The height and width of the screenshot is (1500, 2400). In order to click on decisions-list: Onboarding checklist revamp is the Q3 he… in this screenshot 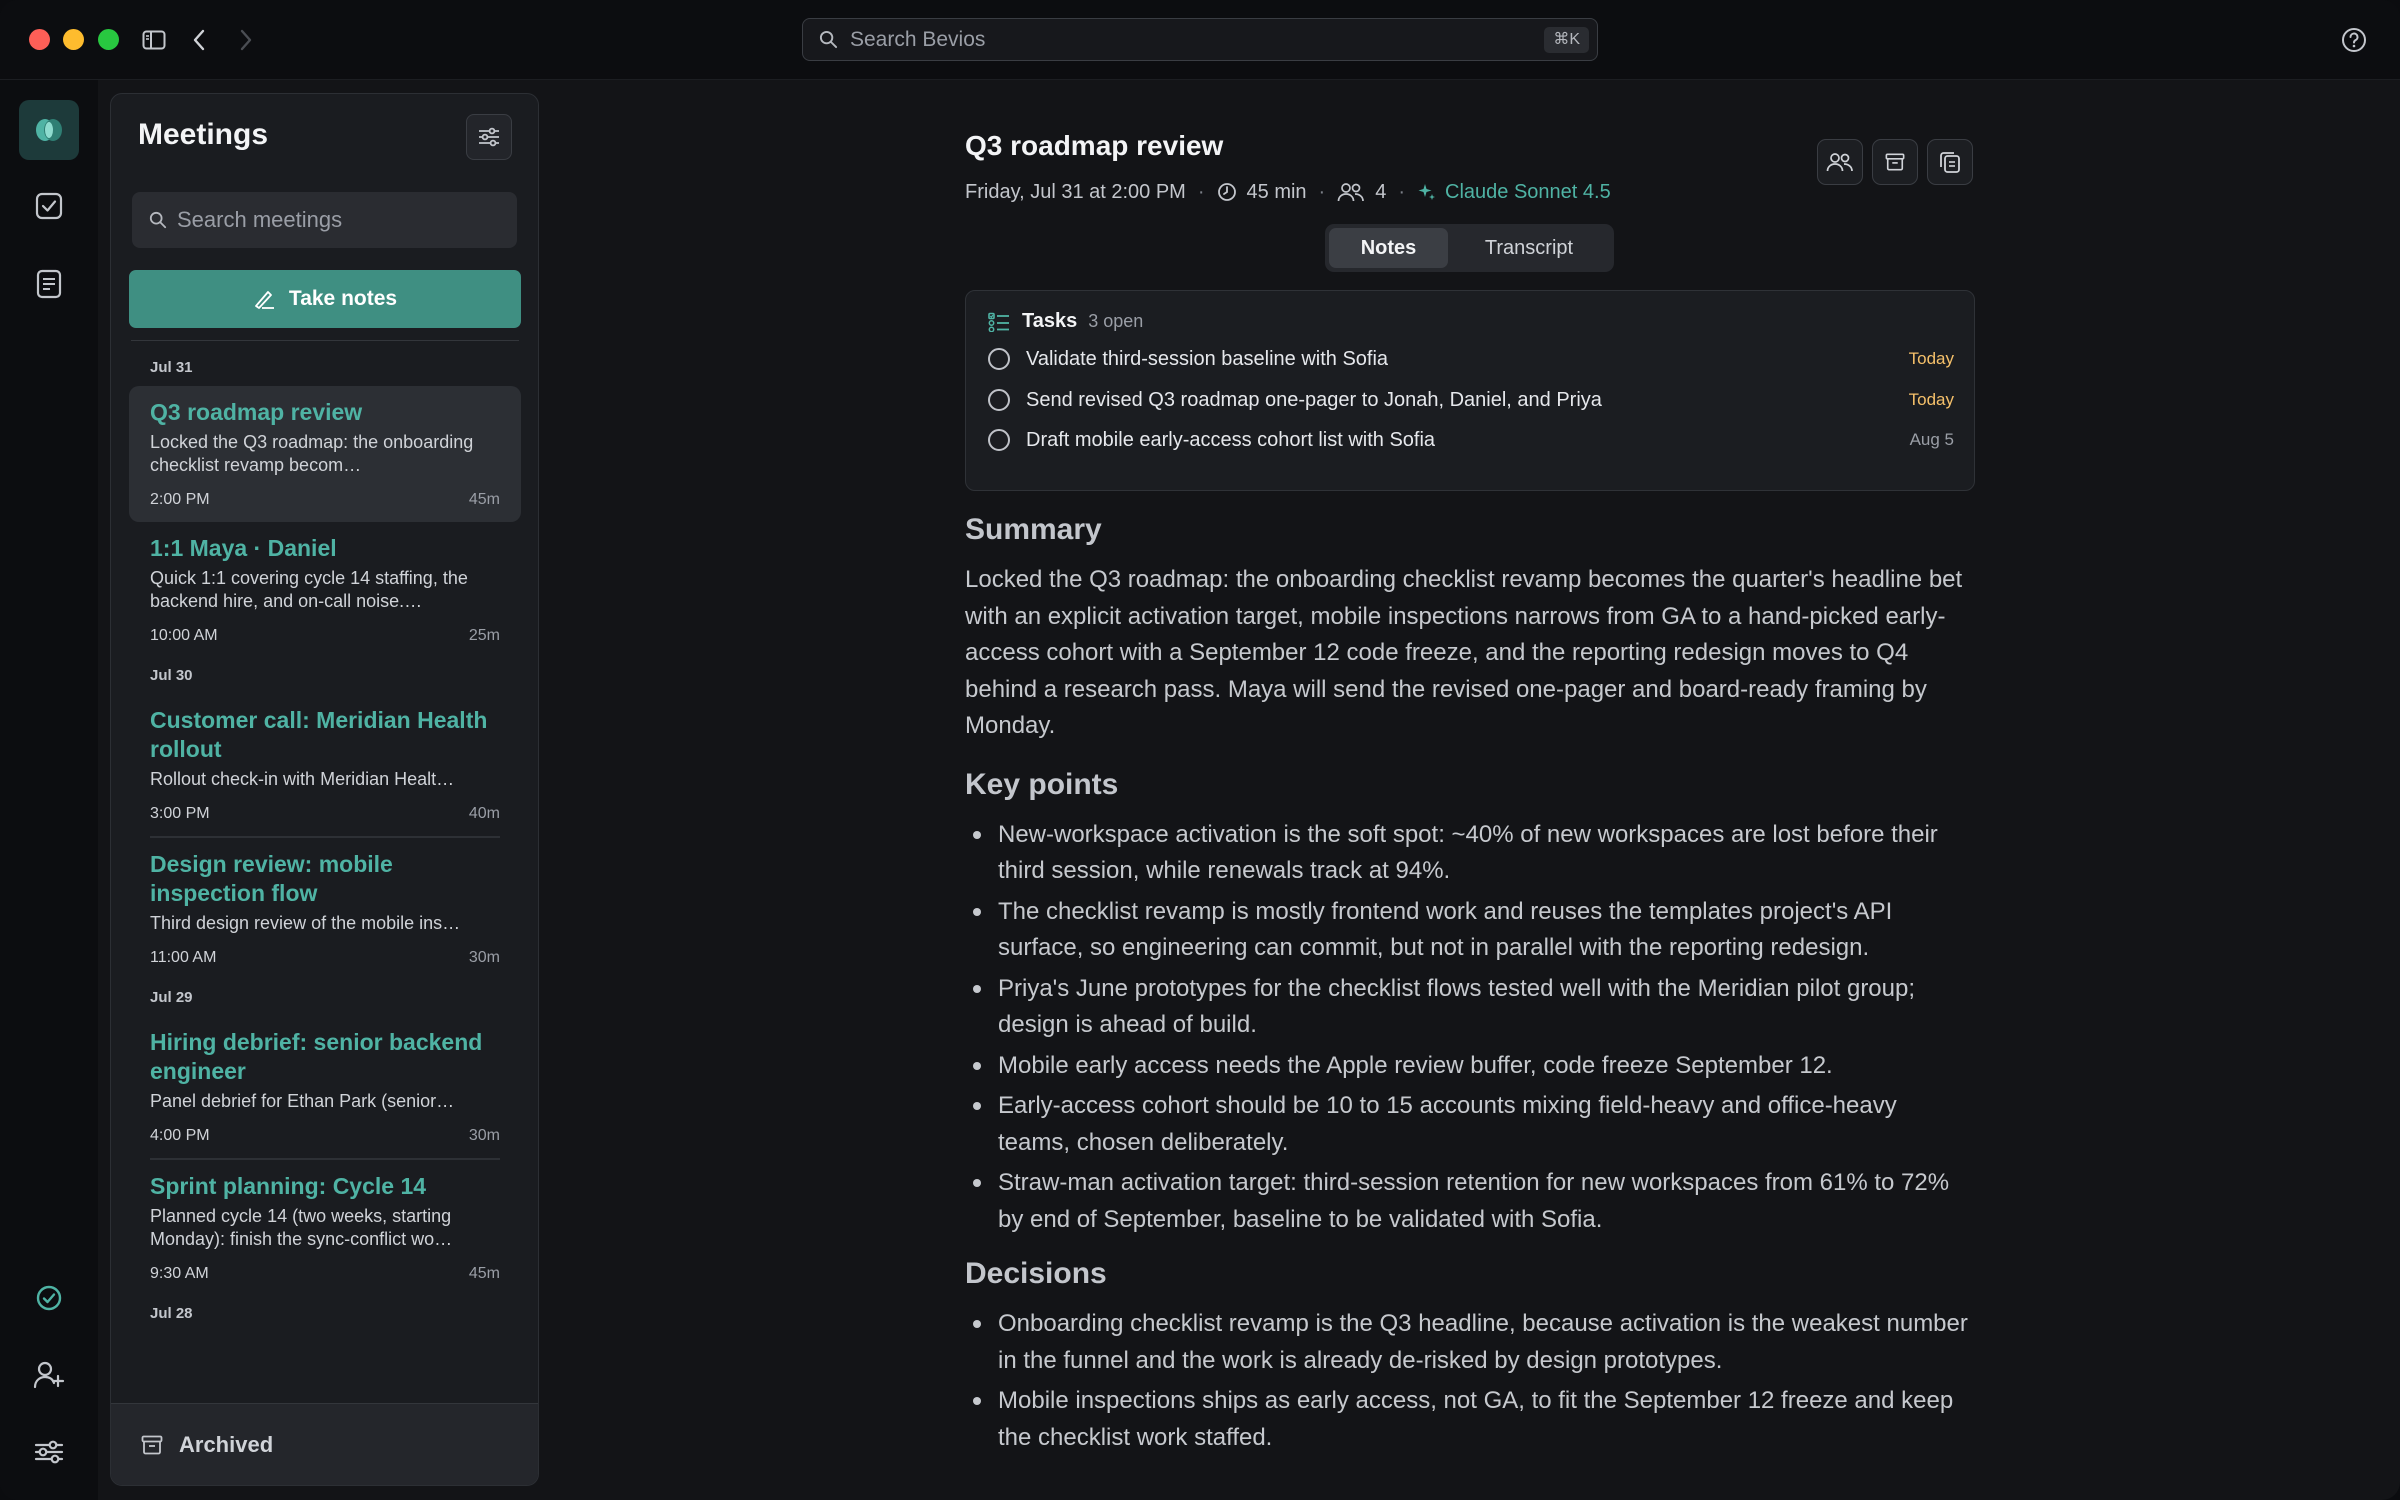, I will do `click(1470, 1381)`.